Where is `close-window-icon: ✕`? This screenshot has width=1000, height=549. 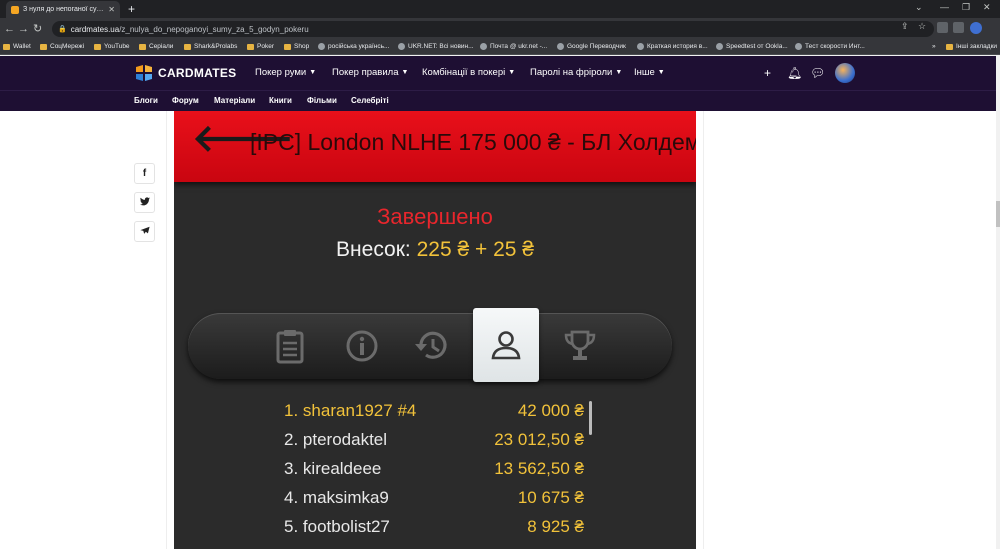 close-window-icon: ✕ is located at coordinates (987, 7).